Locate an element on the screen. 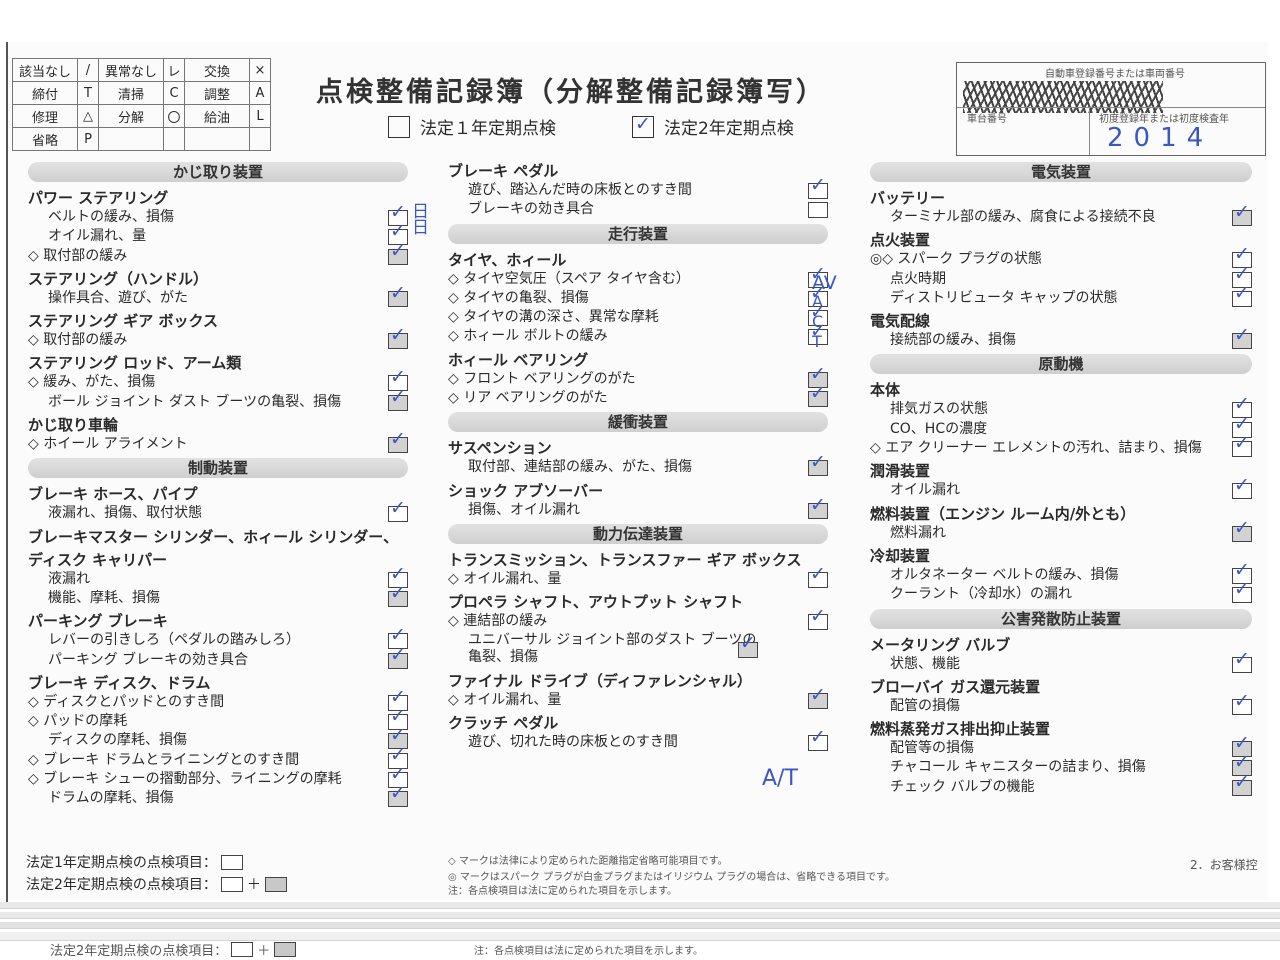 The image size is (1280, 960). check-item: ◇ タイヤ空気圧（スペア タイヤ含む） ✓ is located at coordinates (638, 276).